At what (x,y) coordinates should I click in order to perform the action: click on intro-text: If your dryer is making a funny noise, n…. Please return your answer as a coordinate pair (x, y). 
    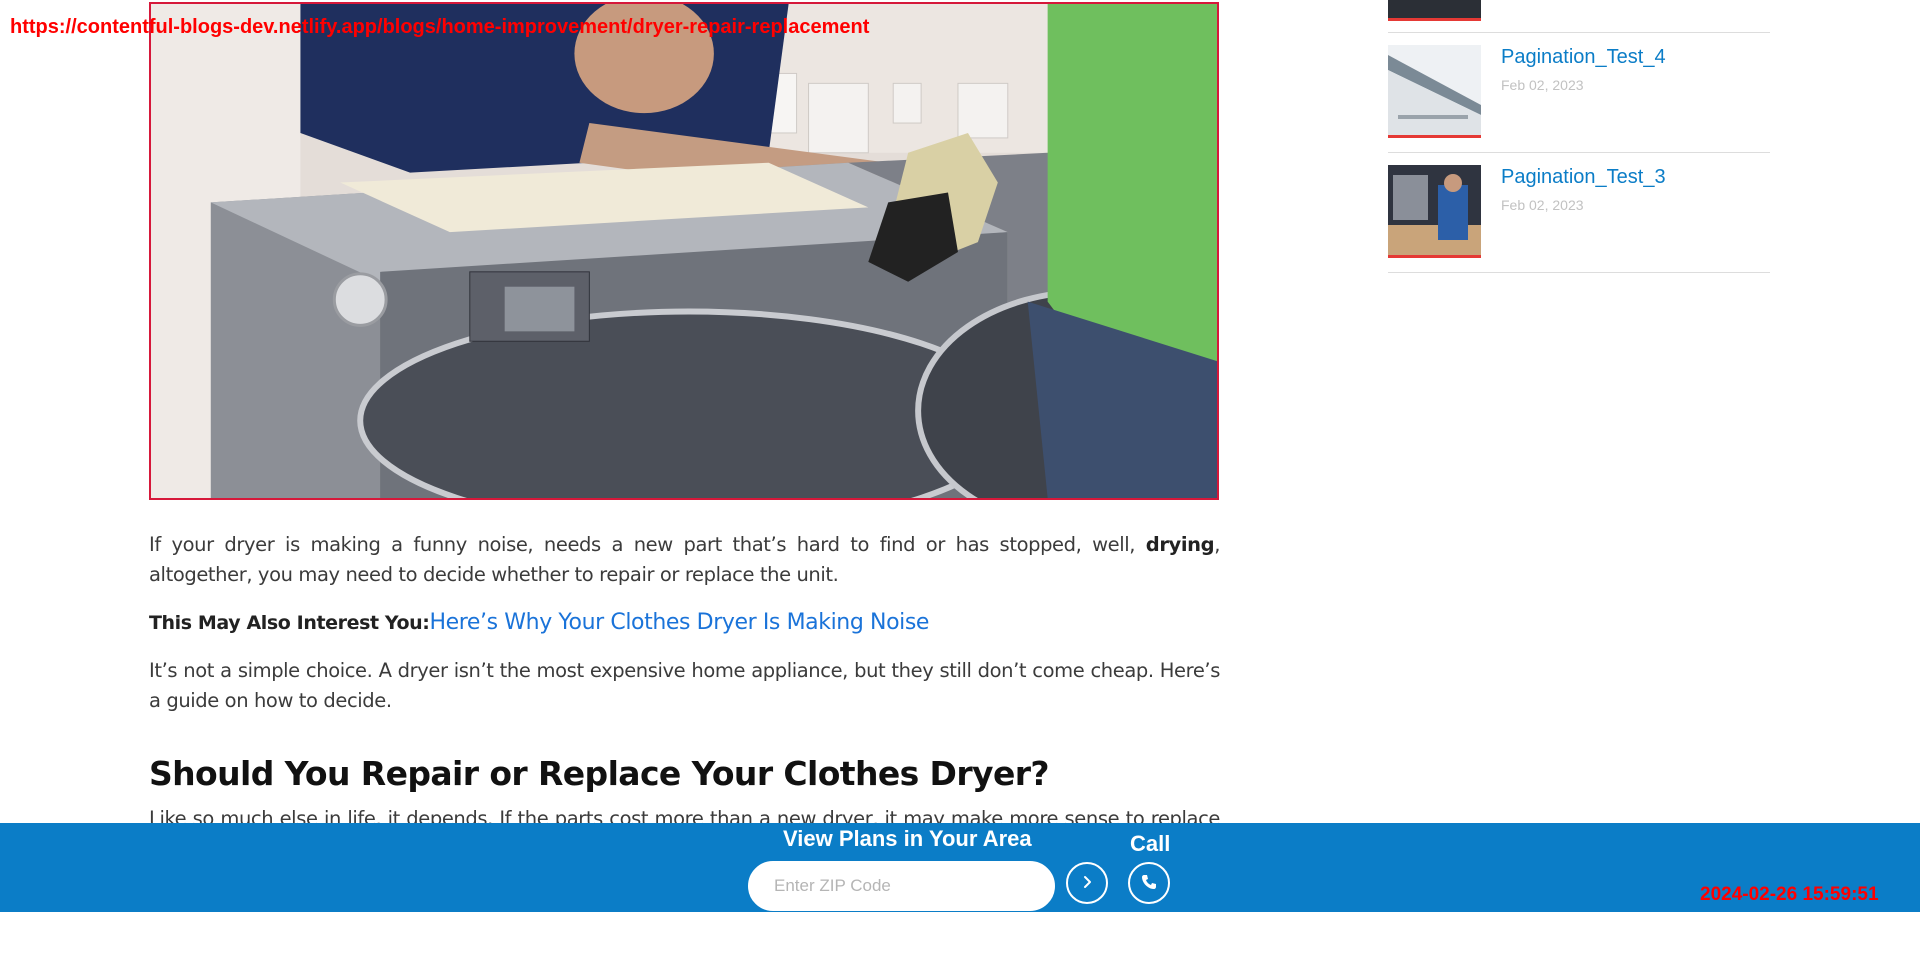
    Looking at the image, I should click on (647, 544).